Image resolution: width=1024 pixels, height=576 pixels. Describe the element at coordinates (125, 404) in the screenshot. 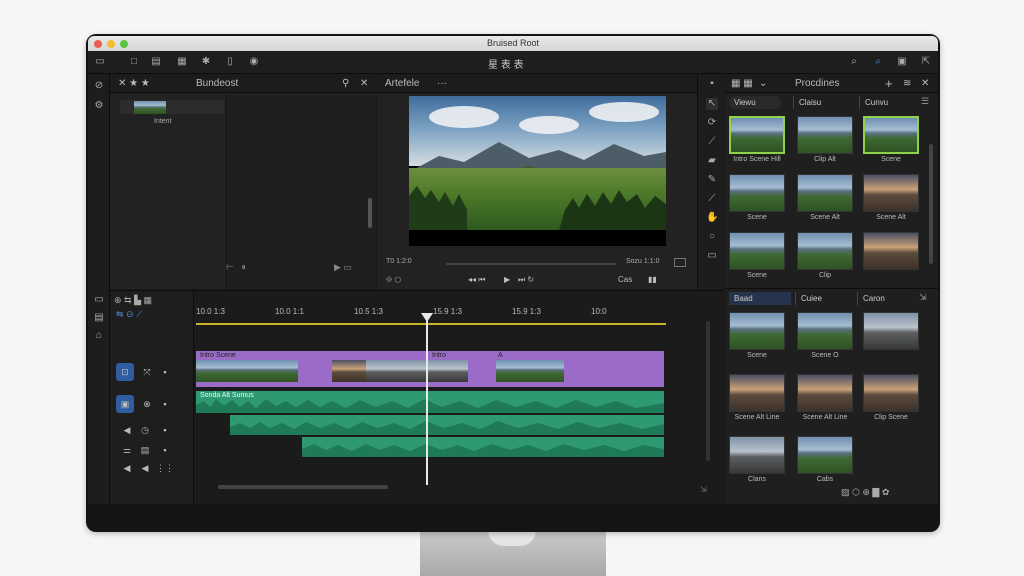

I see `track-2-target-icon: ▣` at that location.